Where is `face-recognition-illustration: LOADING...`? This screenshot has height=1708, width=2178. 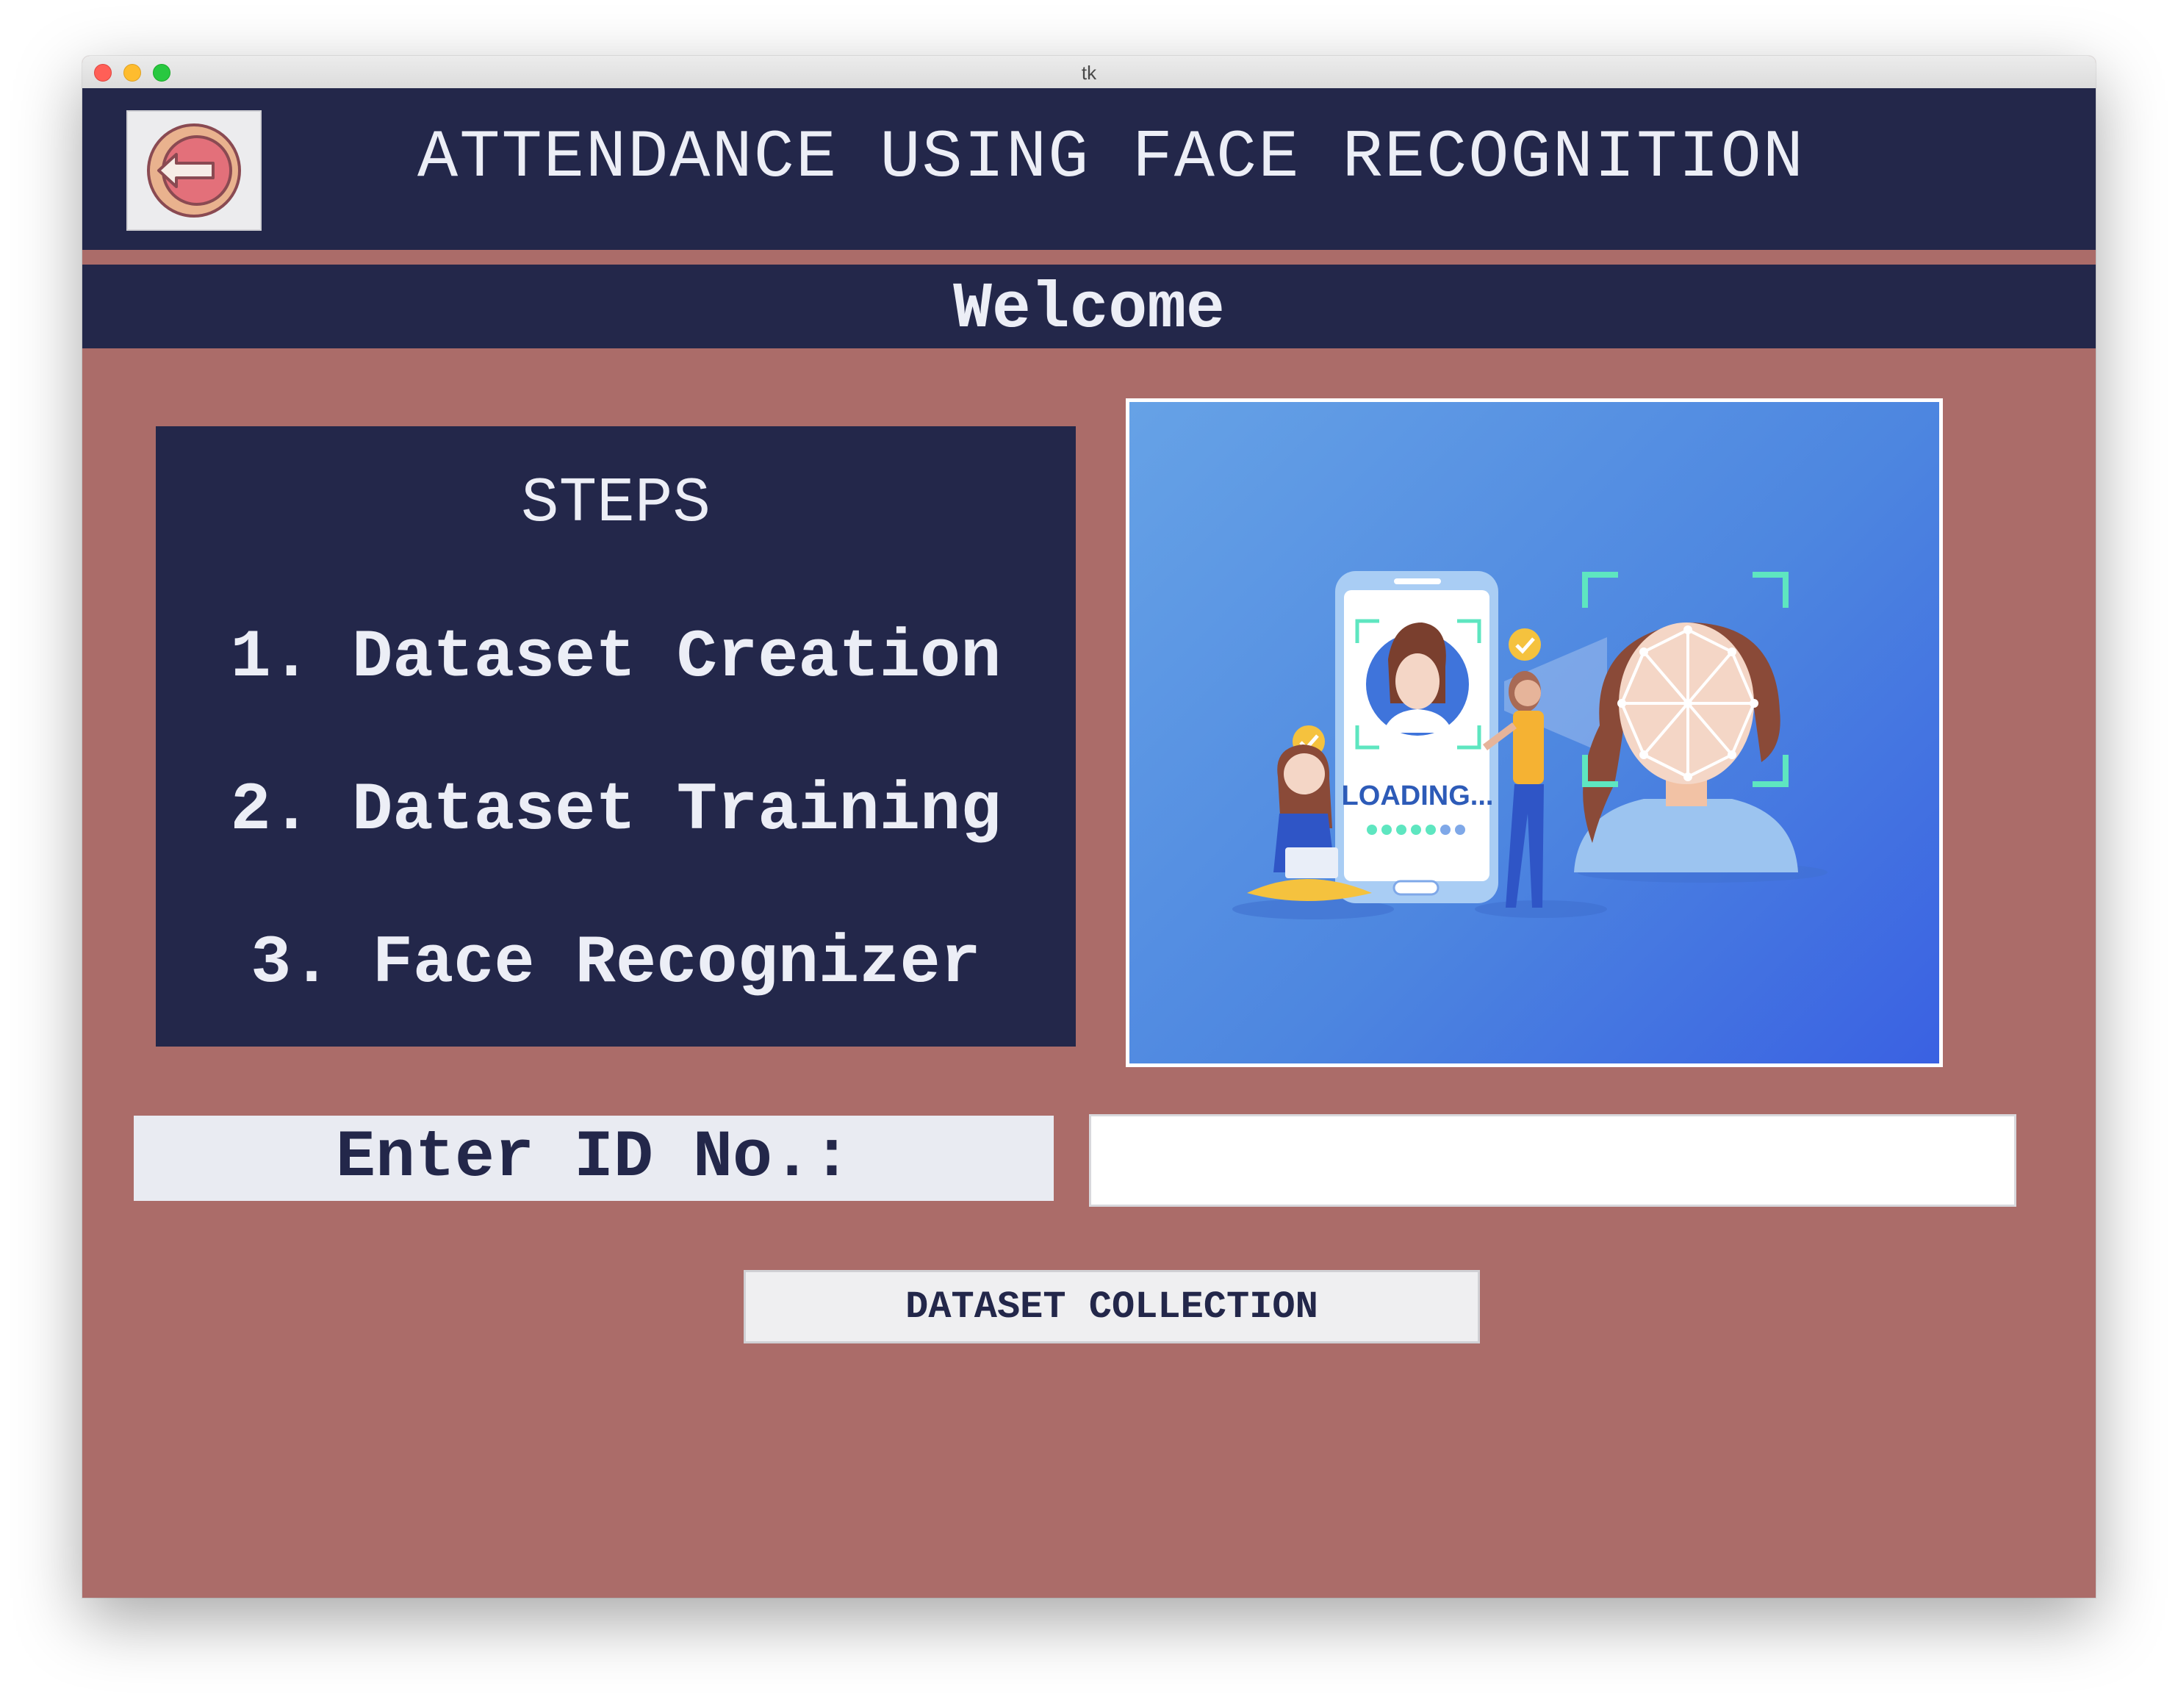
face-recognition-illustration: LOADING... is located at coordinates (1534, 732).